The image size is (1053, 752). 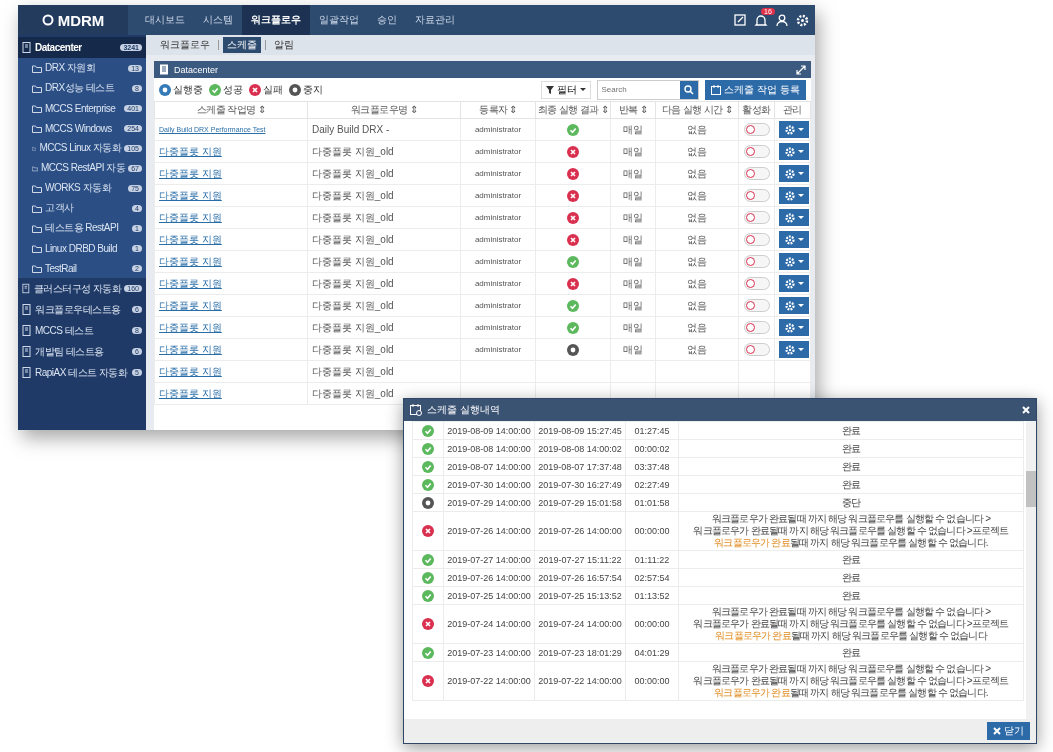 What do you see at coordinates (185, 45) in the screenshot?
I see `subtab: 워크플로우` at bounding box center [185, 45].